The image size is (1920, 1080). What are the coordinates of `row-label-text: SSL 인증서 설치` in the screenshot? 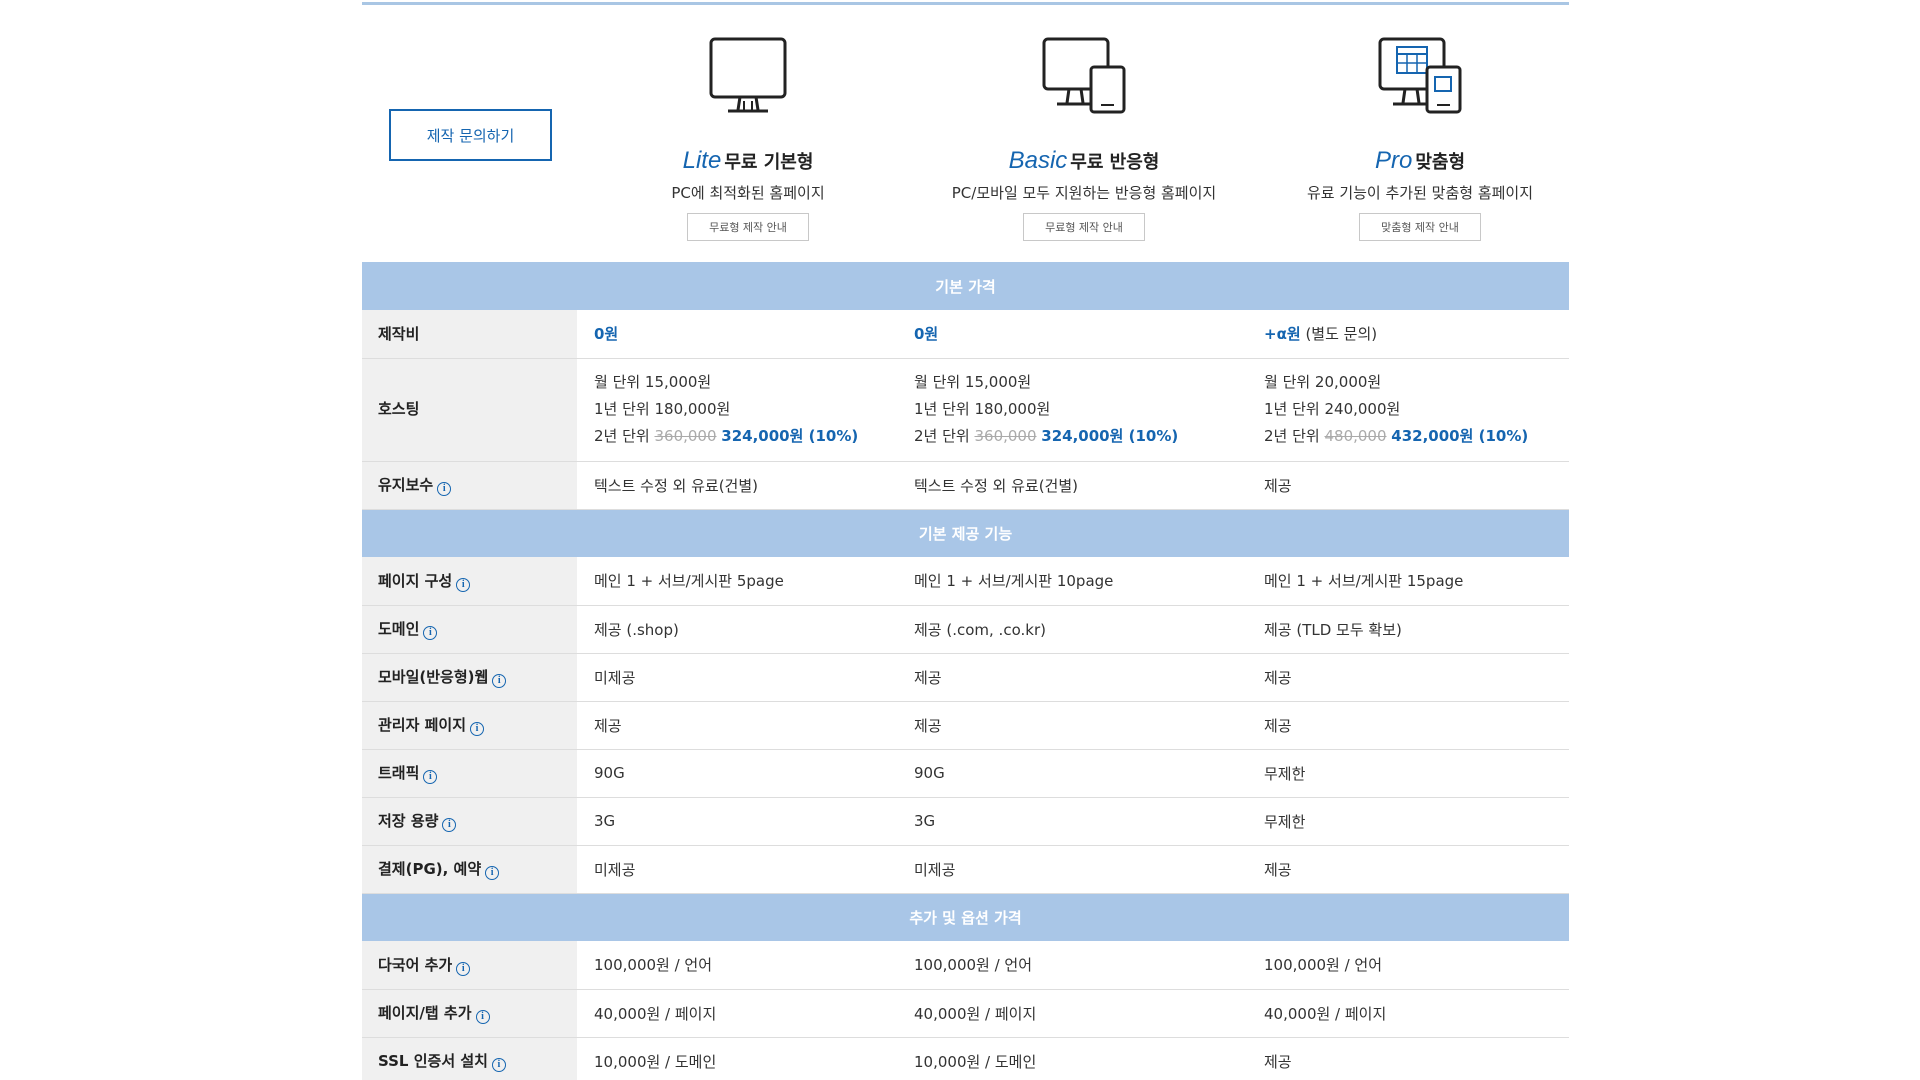 It's located at (433, 1061).